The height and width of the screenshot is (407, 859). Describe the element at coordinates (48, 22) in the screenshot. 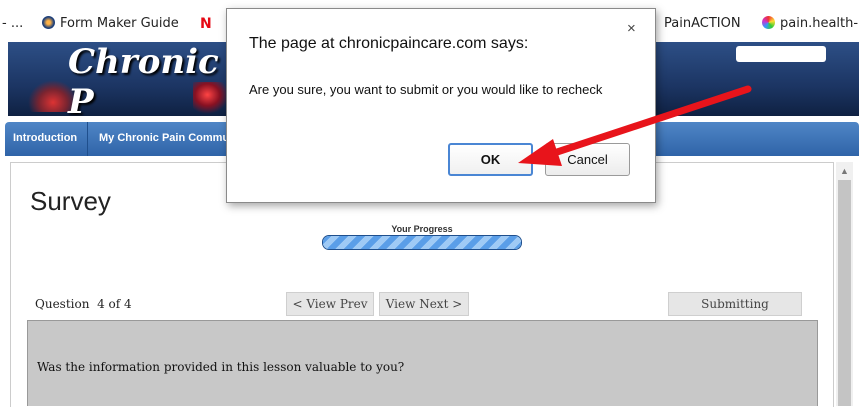

I see `compass-icon` at that location.